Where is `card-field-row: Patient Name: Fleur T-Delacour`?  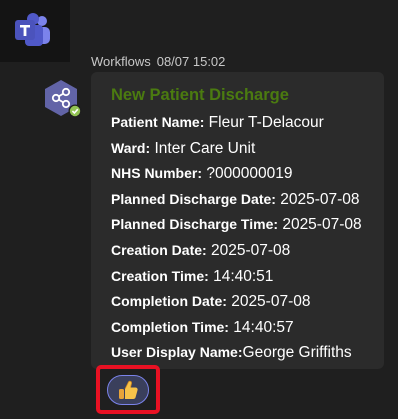 card-field-row: Patient Name: Fleur T-Delacour is located at coordinates (247, 123).